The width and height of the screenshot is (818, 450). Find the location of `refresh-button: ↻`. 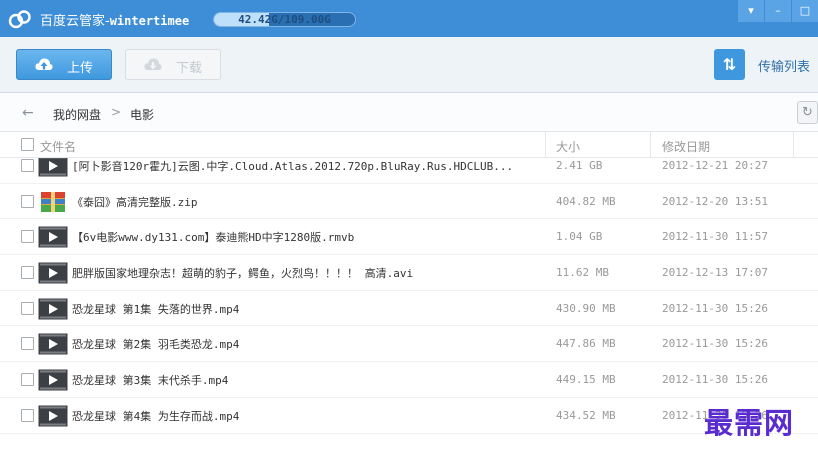

refresh-button: ↻ is located at coordinates (807, 112).